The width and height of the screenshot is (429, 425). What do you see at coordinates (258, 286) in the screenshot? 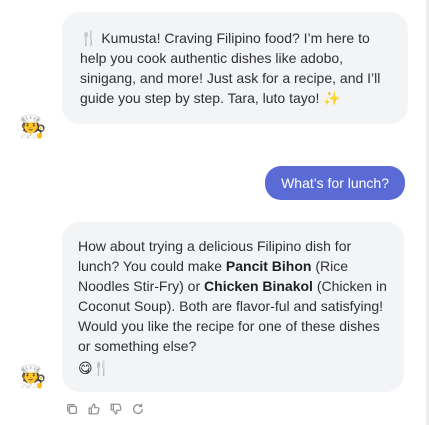
I see `dish-name-chicken-binakol: Chicken Binakol` at bounding box center [258, 286].